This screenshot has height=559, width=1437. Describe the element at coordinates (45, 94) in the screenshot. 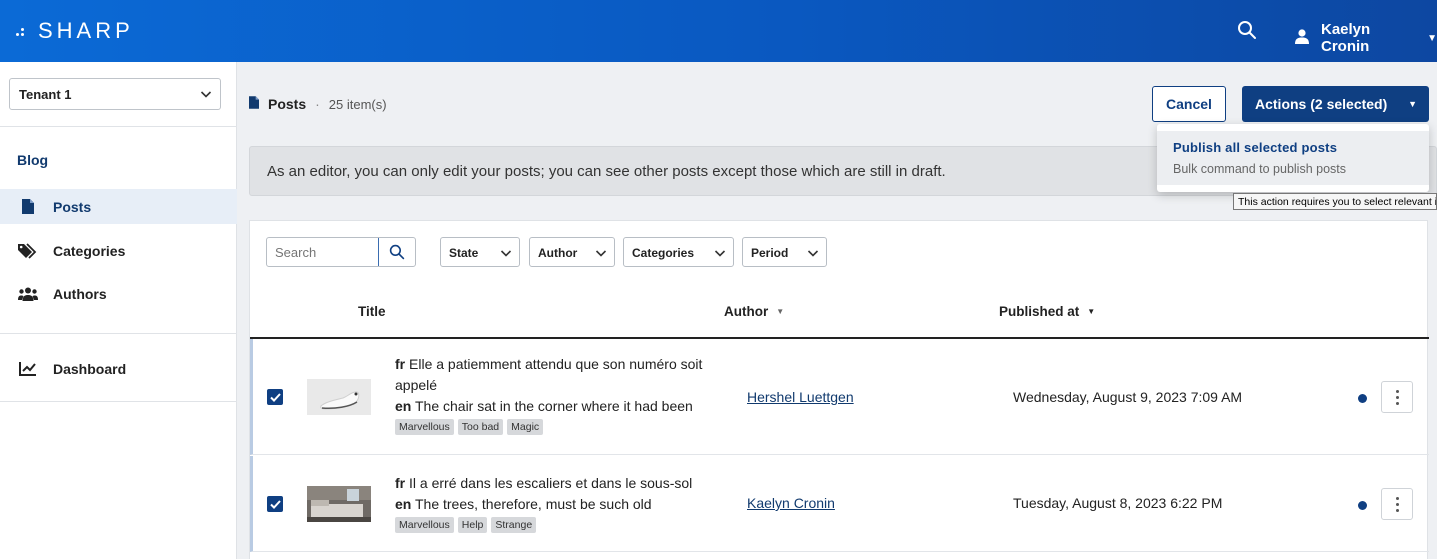

I see `tenant-value: Tenant 1` at that location.